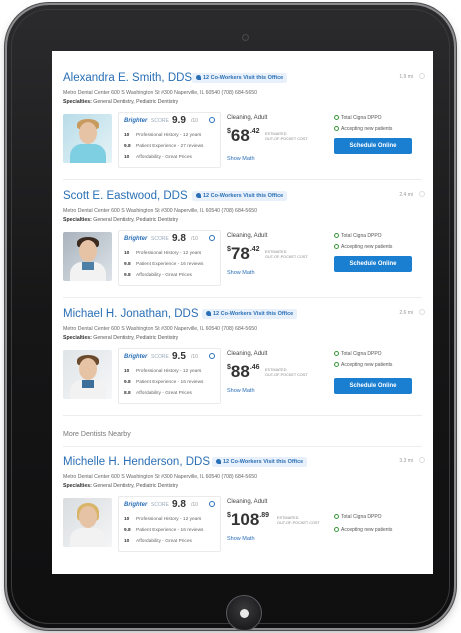  I want to click on price: $68.42, so click(243, 135).